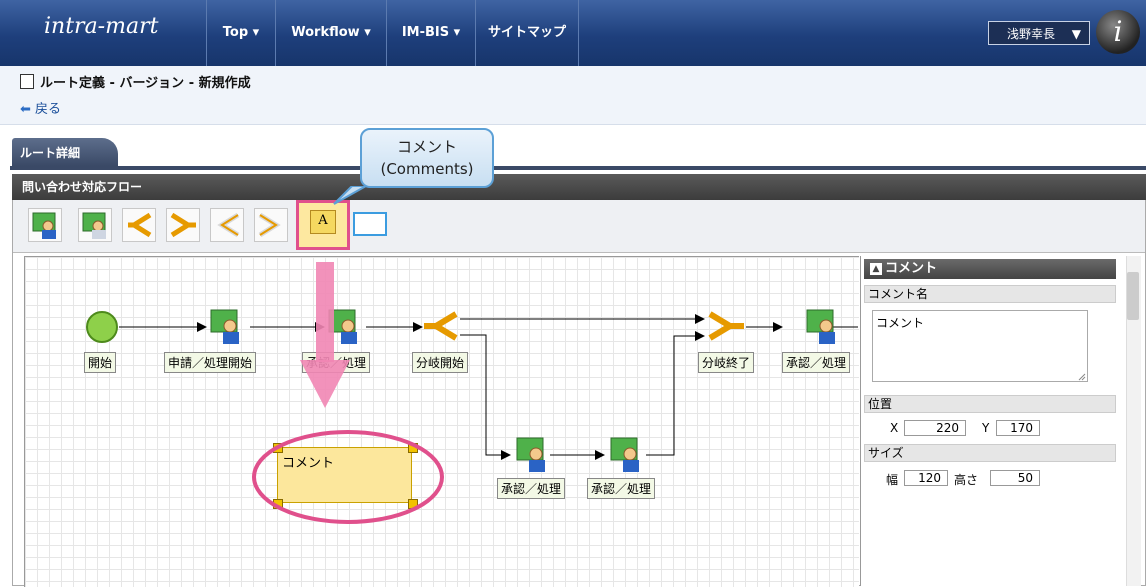 The image size is (1146, 587). I want to click on tool-branch-end-alt, so click(271, 225).